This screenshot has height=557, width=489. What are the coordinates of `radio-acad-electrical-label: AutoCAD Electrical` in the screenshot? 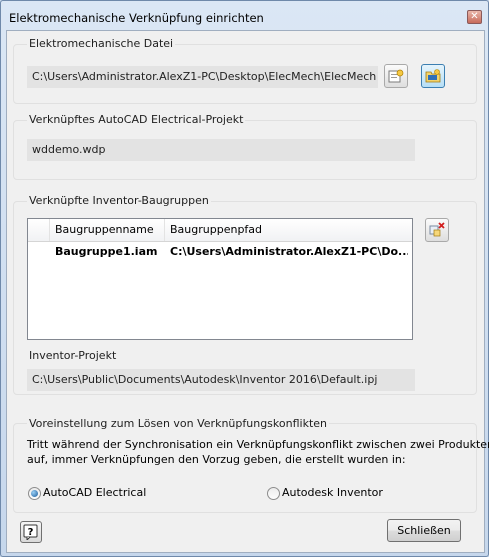 It's located at (94, 492).